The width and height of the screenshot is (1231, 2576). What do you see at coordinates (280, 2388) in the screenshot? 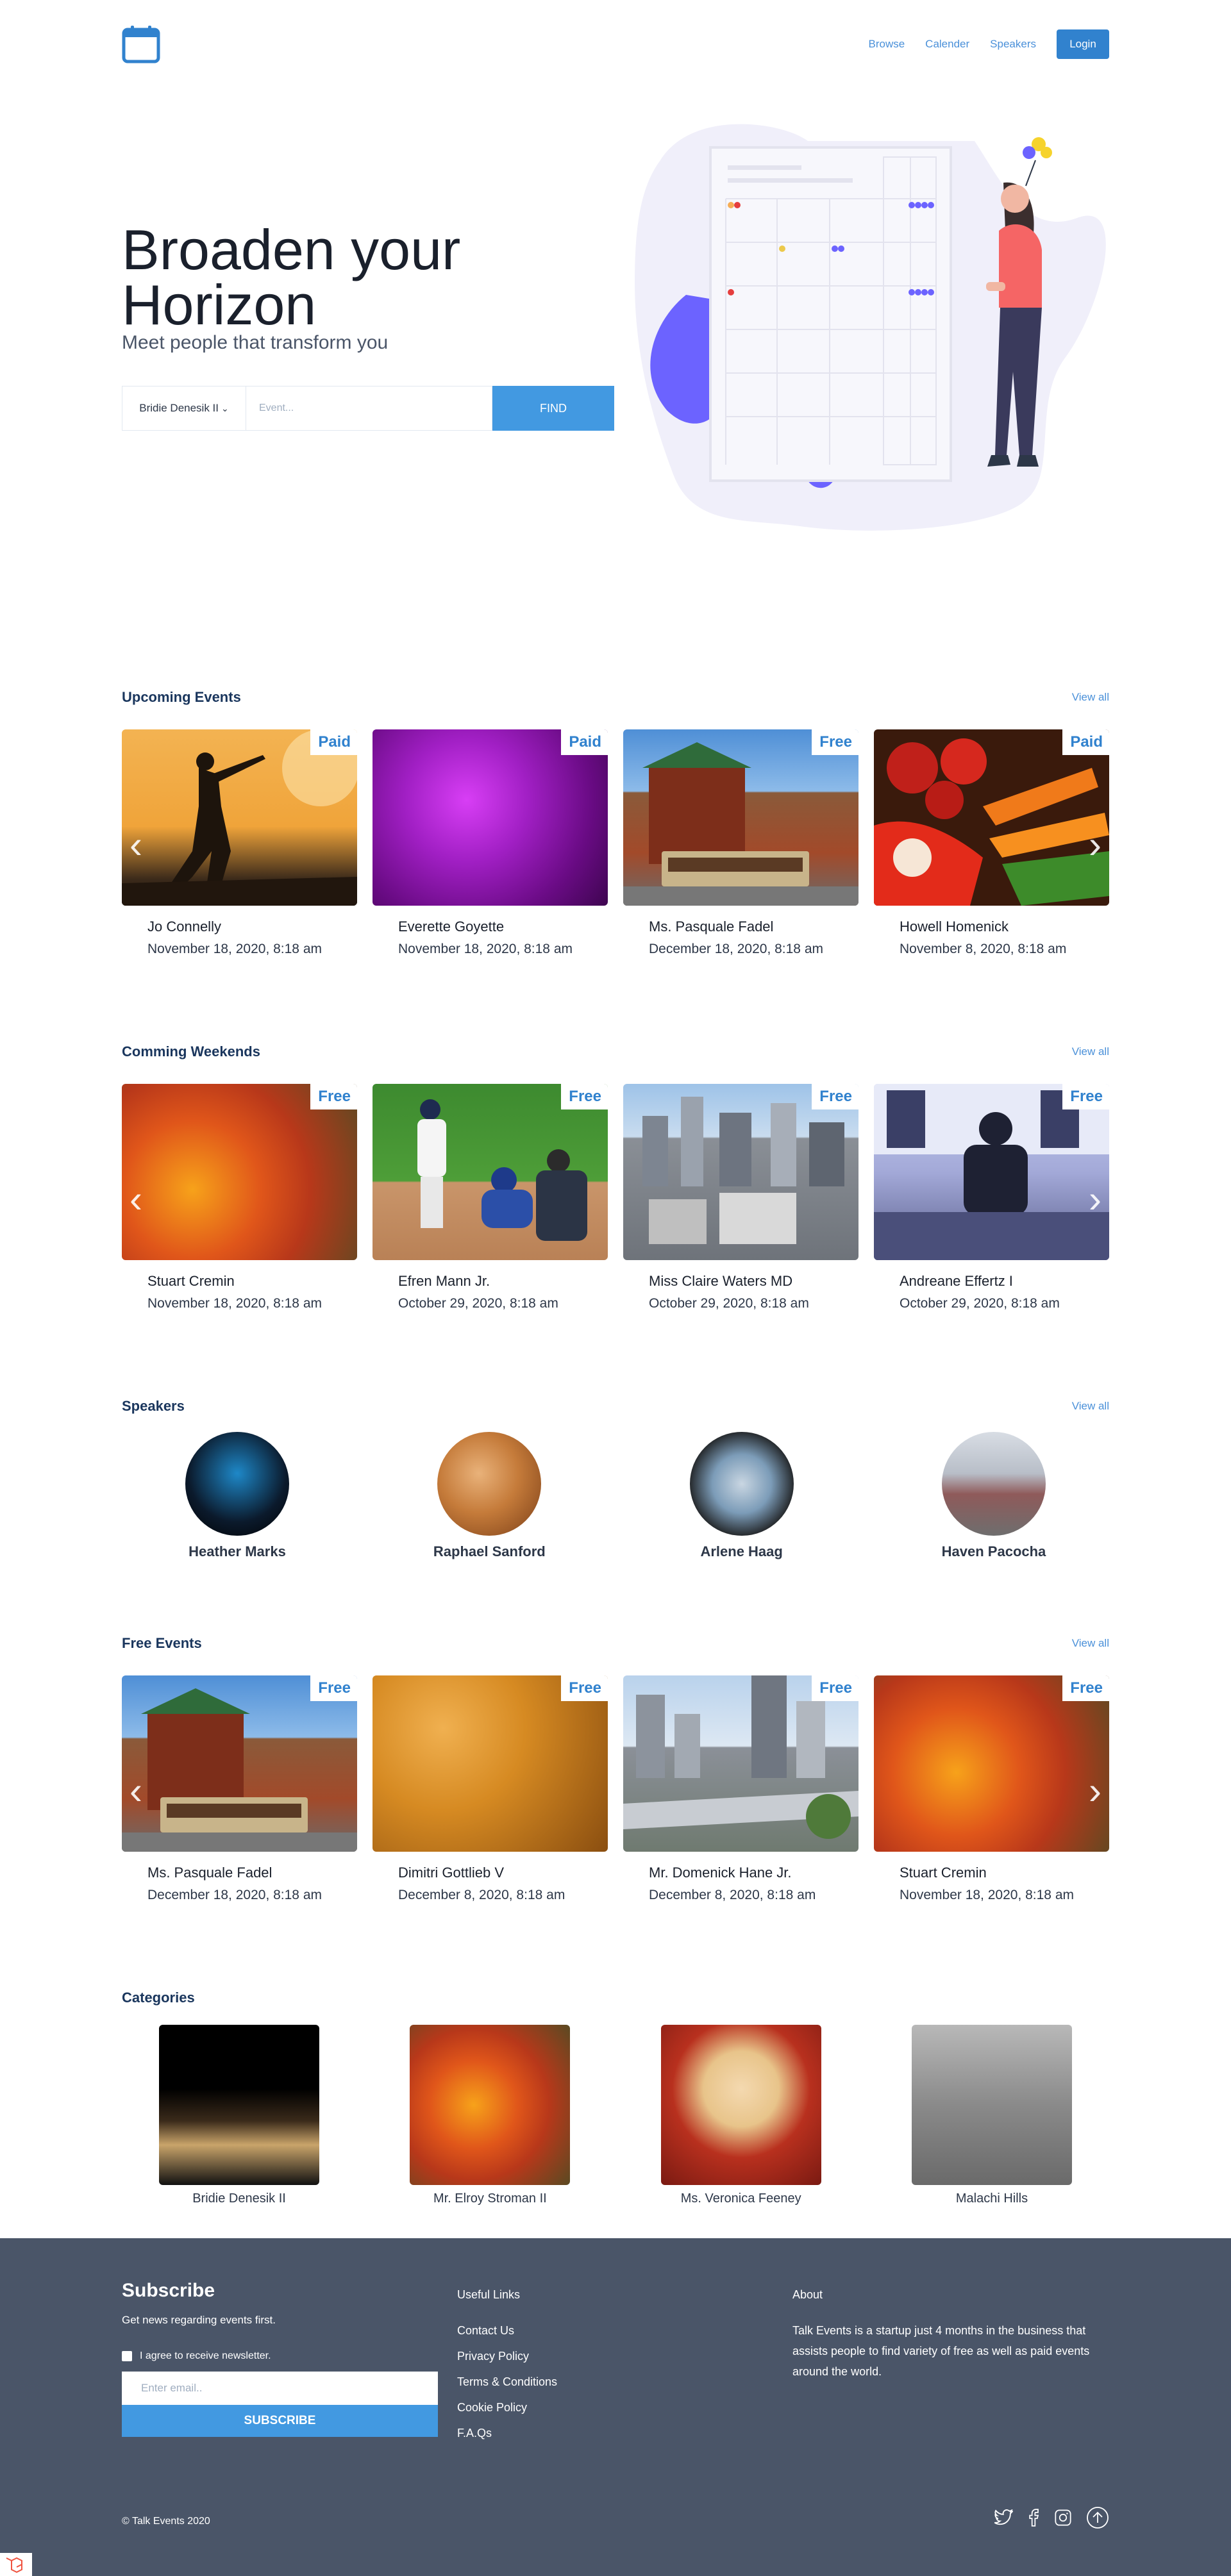
I see `email-field` at bounding box center [280, 2388].